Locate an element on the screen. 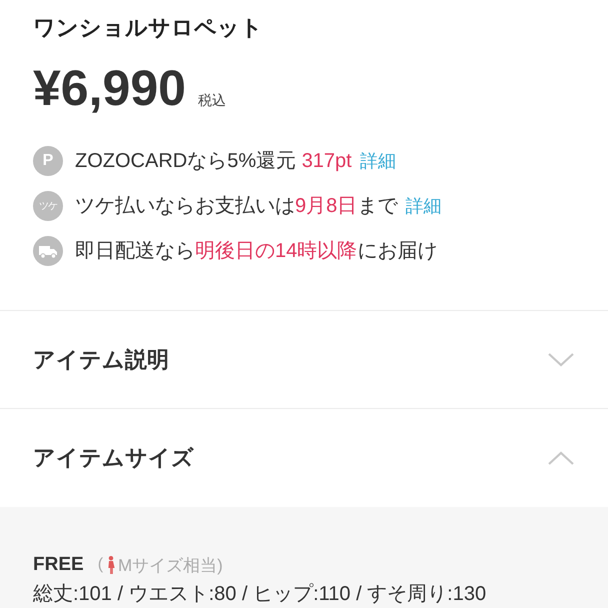 Image resolution: width=608 pixels, height=608 pixels. size-measurements: 総丈:101 / ウエスト:80 / ヒップ:110 / すそ周り:130 is located at coordinates (260, 594).